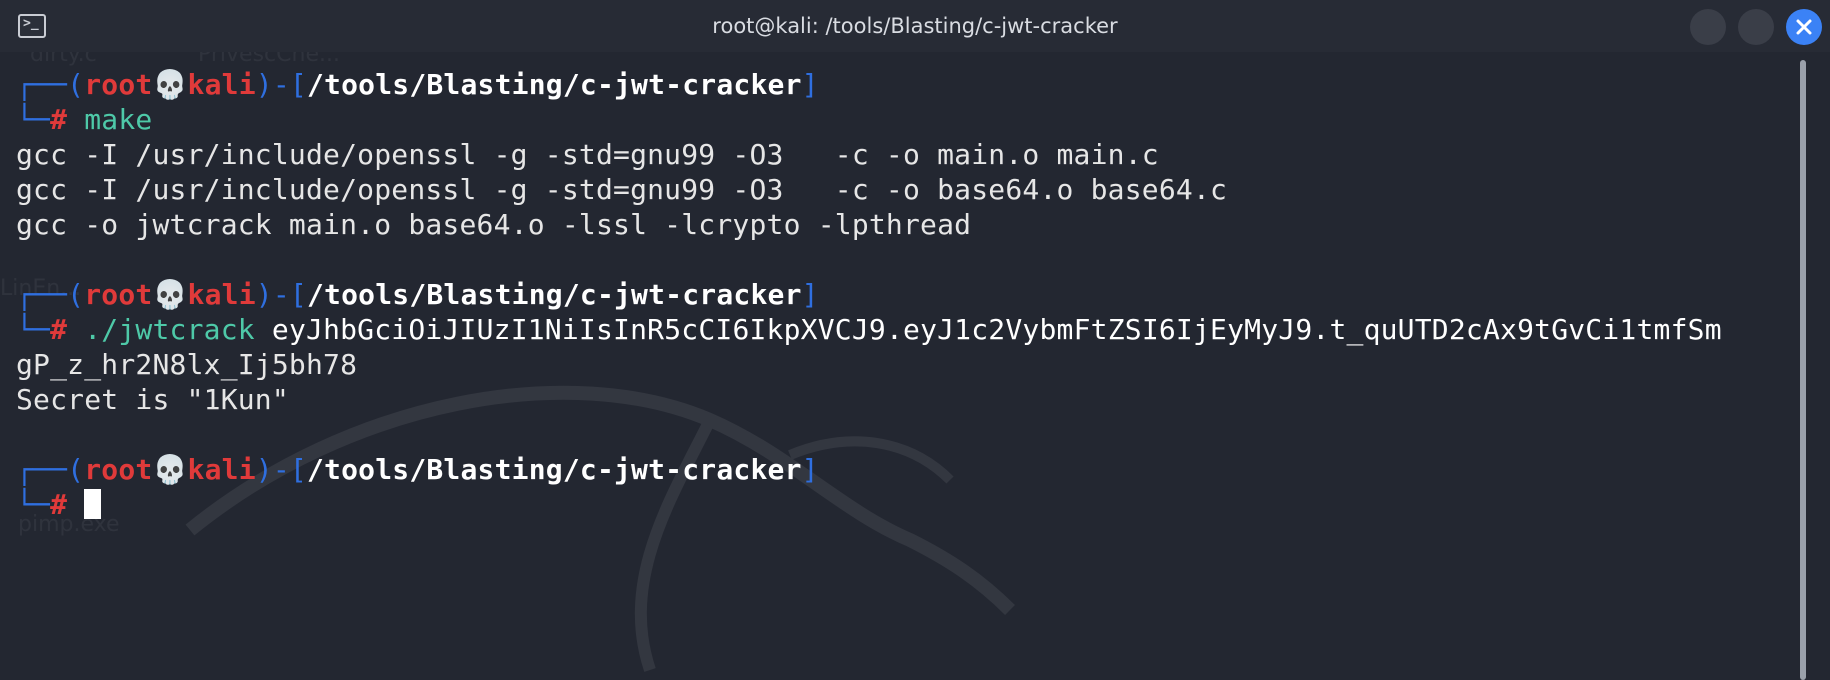 The width and height of the screenshot is (1830, 680). I want to click on output-line: Secret is "1Kun", so click(152, 399).